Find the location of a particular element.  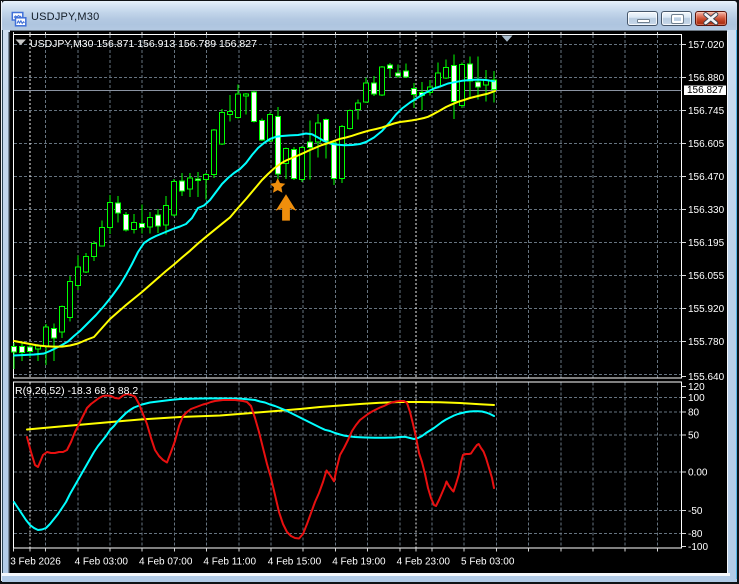

svg-text: 156.745 is located at coordinates (706, 111).